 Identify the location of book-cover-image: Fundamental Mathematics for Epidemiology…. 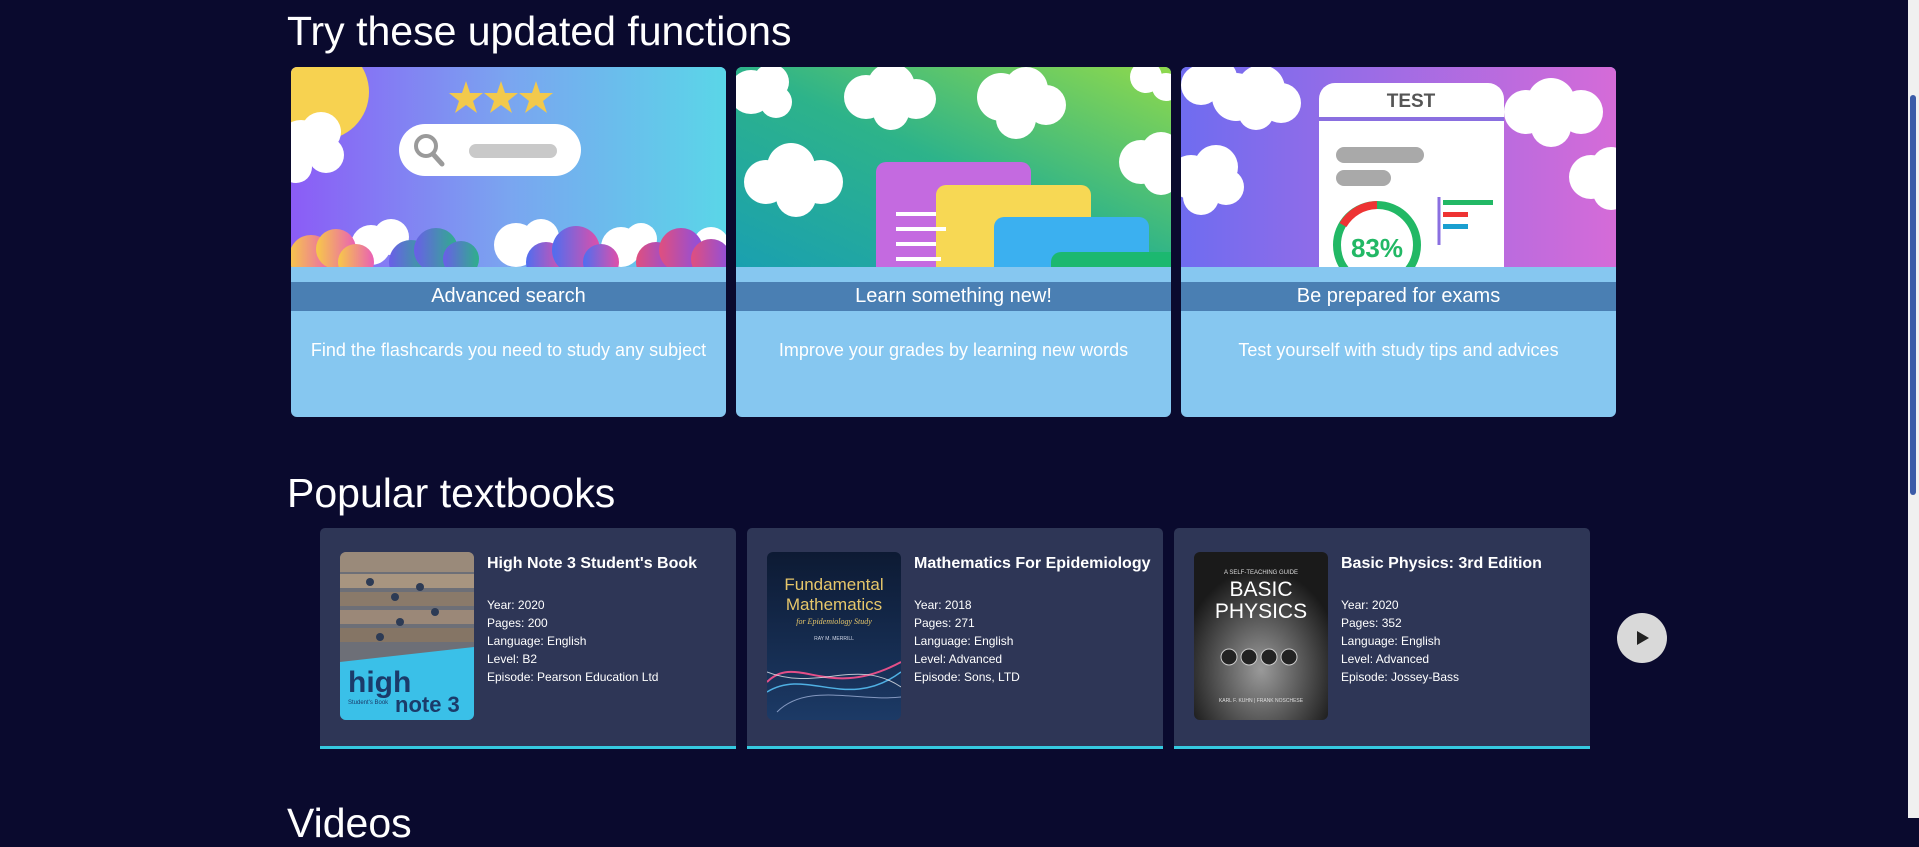
(834, 636).